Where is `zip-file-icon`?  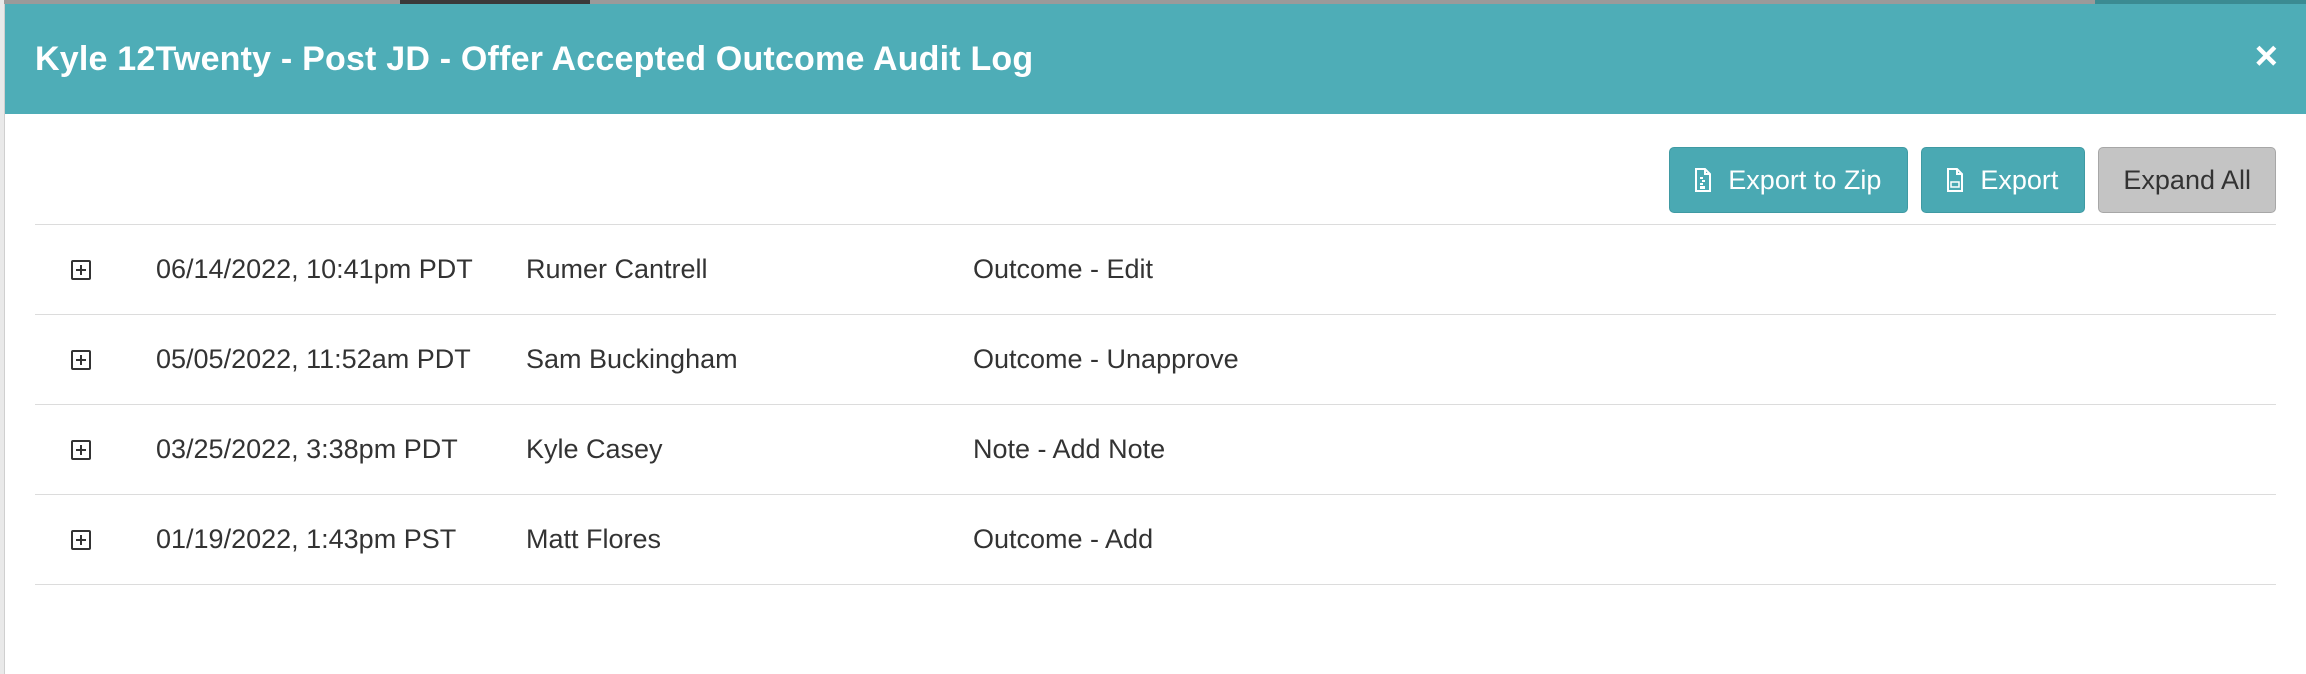
zip-file-icon is located at coordinates (1703, 180).